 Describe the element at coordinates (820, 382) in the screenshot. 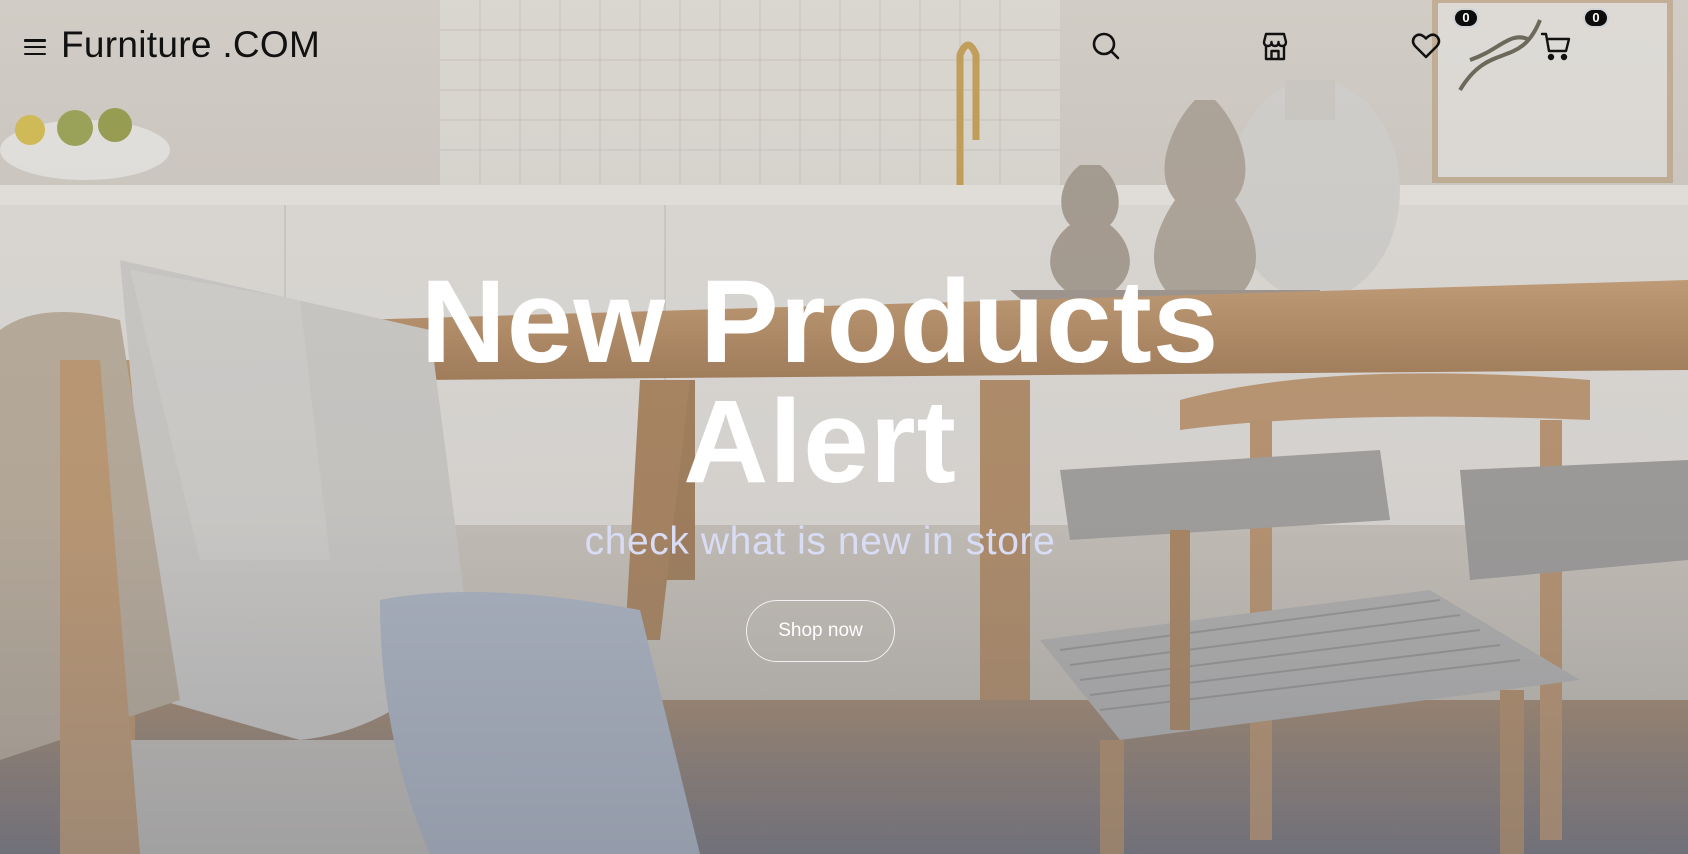

I see `hero-title: New Products Alert` at that location.